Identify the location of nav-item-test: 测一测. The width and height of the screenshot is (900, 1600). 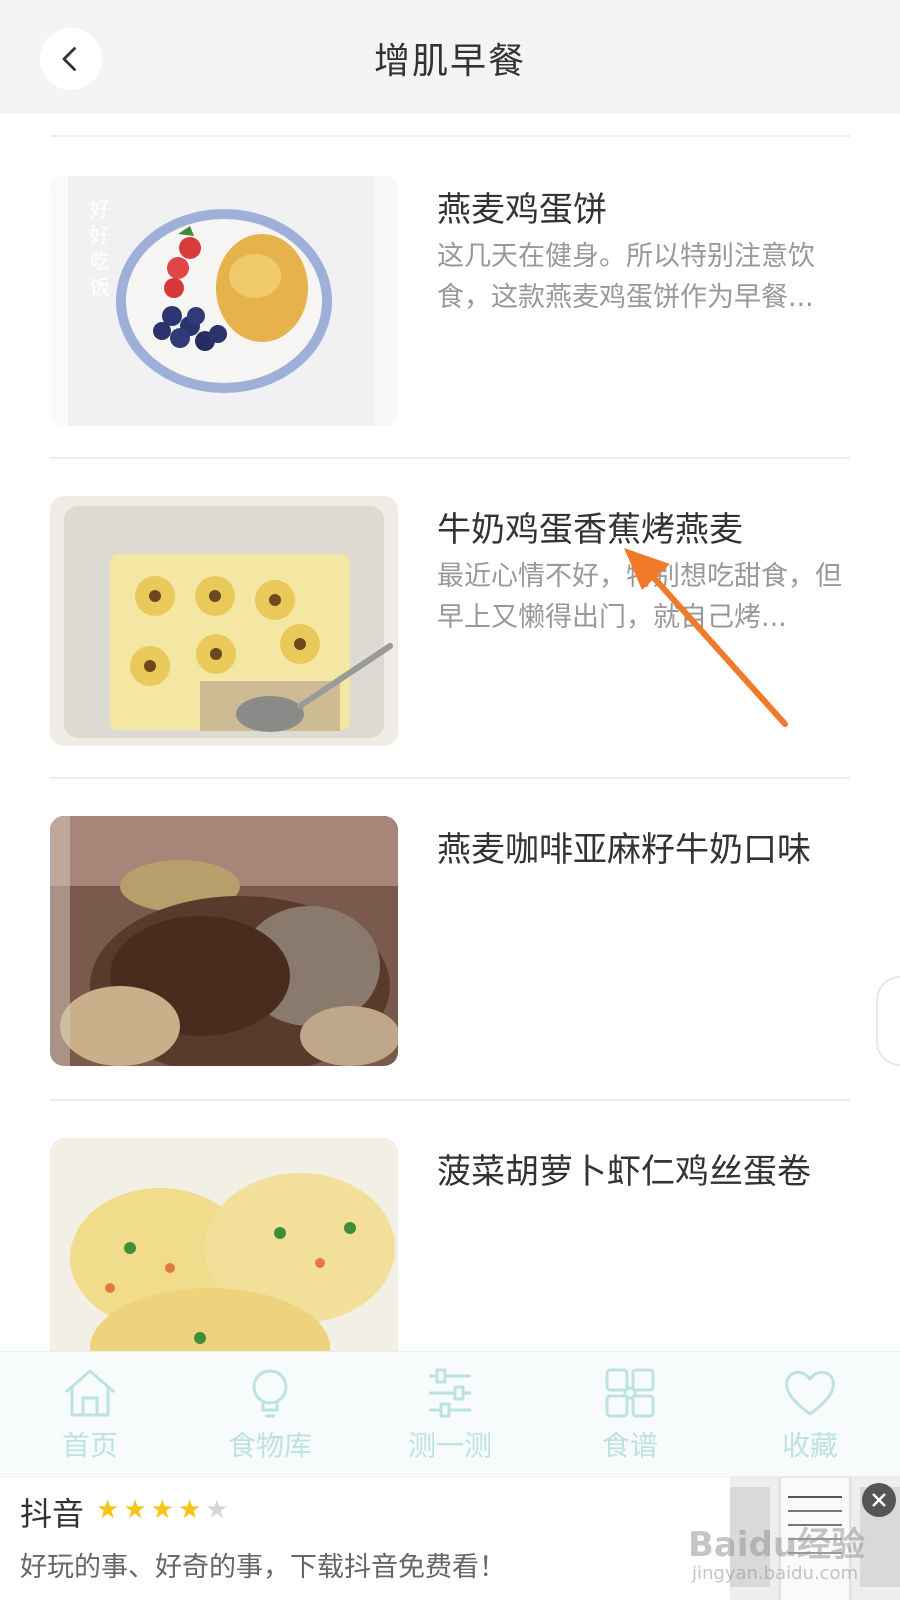
(450, 1414).